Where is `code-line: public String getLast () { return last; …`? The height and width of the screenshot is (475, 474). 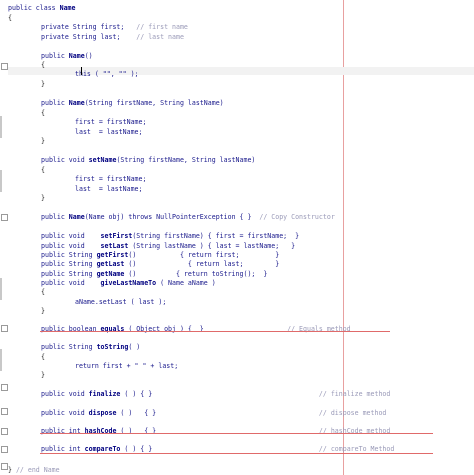
code-line: public String getLast () { return last; … is located at coordinates (160, 264).